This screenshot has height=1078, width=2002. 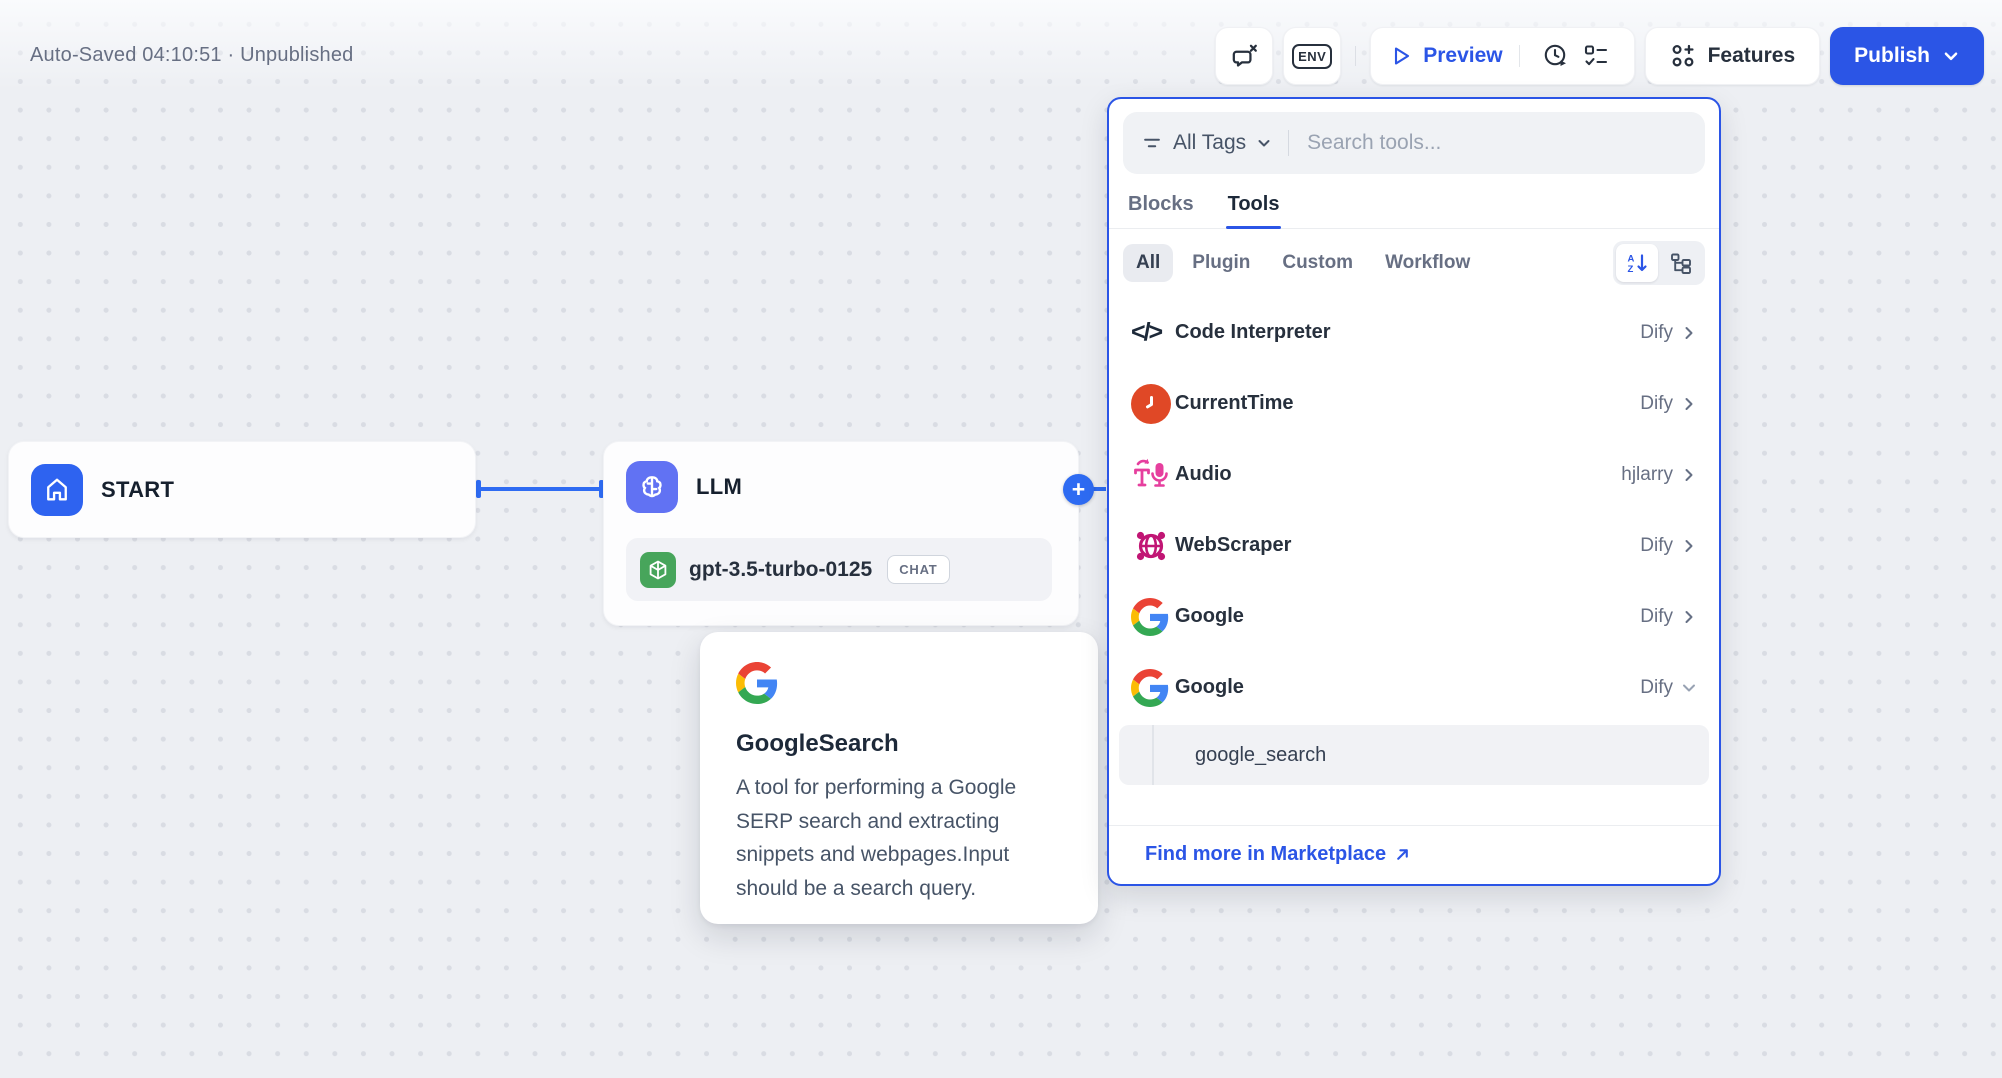 I want to click on tool-row-google-expanded: Google Dify, so click(x=1414, y=687).